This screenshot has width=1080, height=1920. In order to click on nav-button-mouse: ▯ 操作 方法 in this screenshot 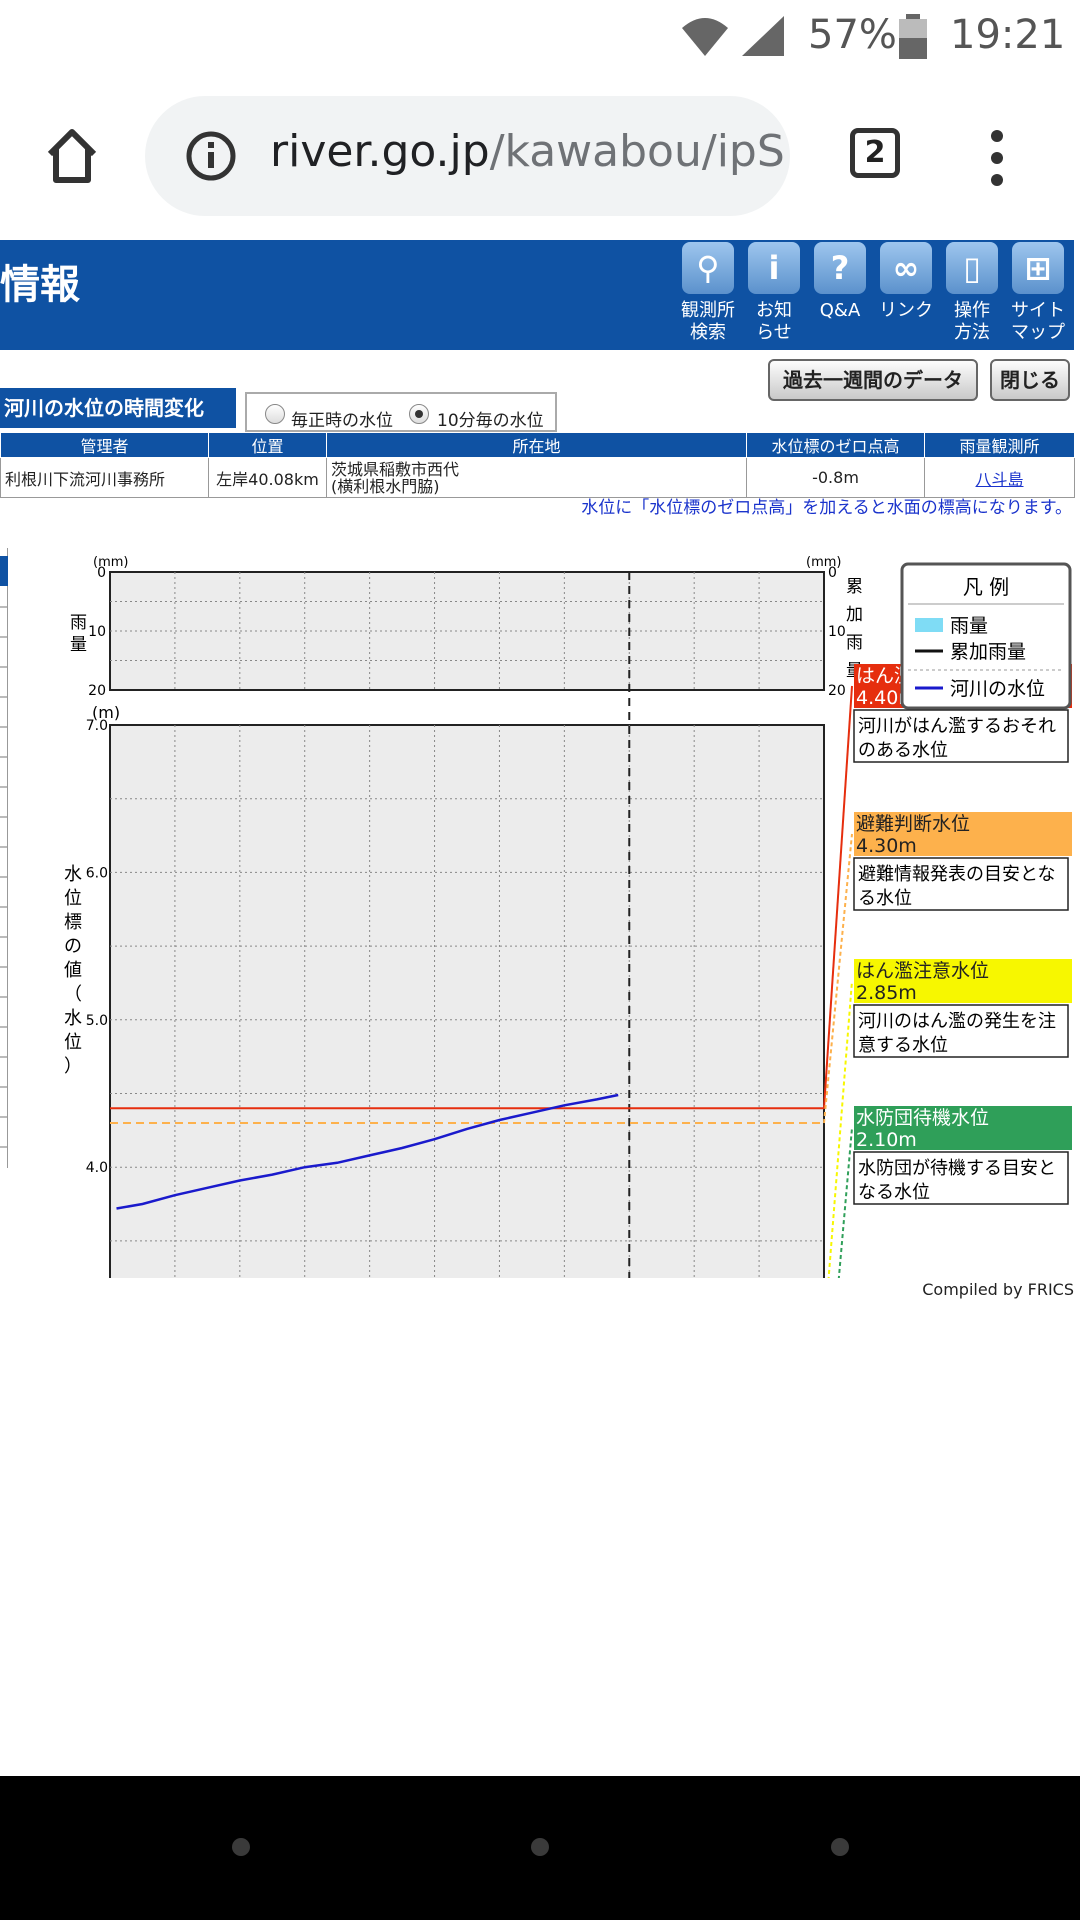, I will do `click(972, 293)`.